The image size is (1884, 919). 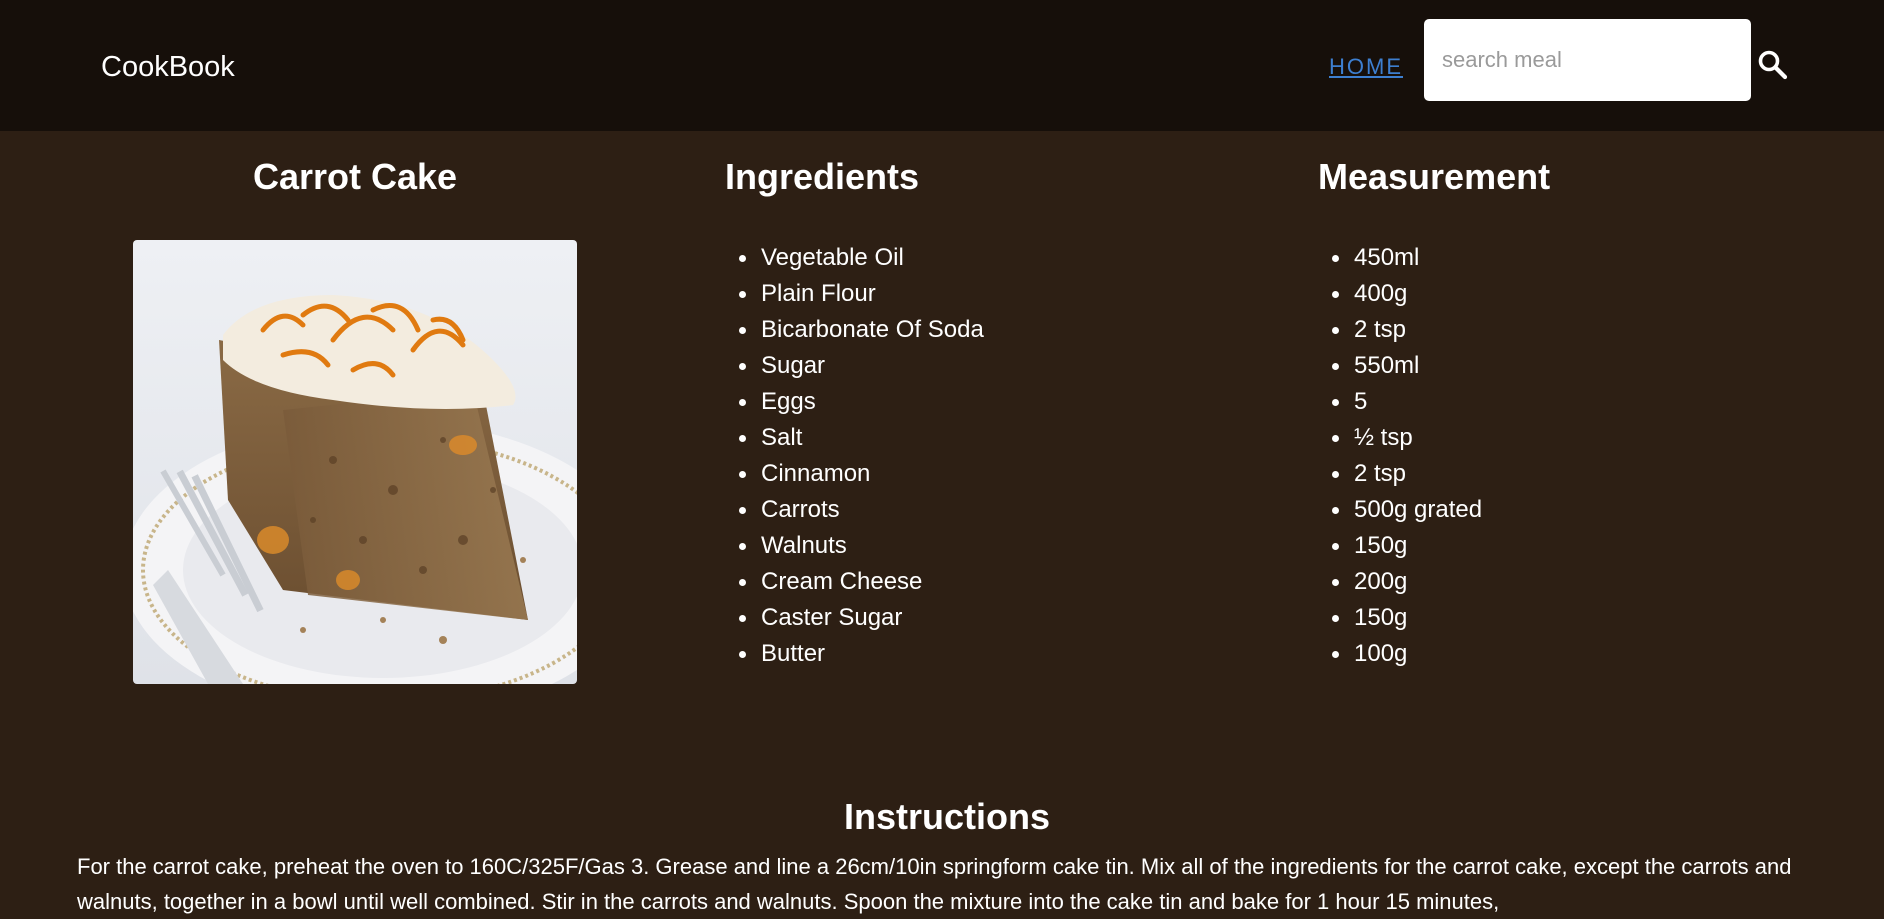 What do you see at coordinates (854, 438) in the screenshot?
I see `ingredient-item: Salt` at bounding box center [854, 438].